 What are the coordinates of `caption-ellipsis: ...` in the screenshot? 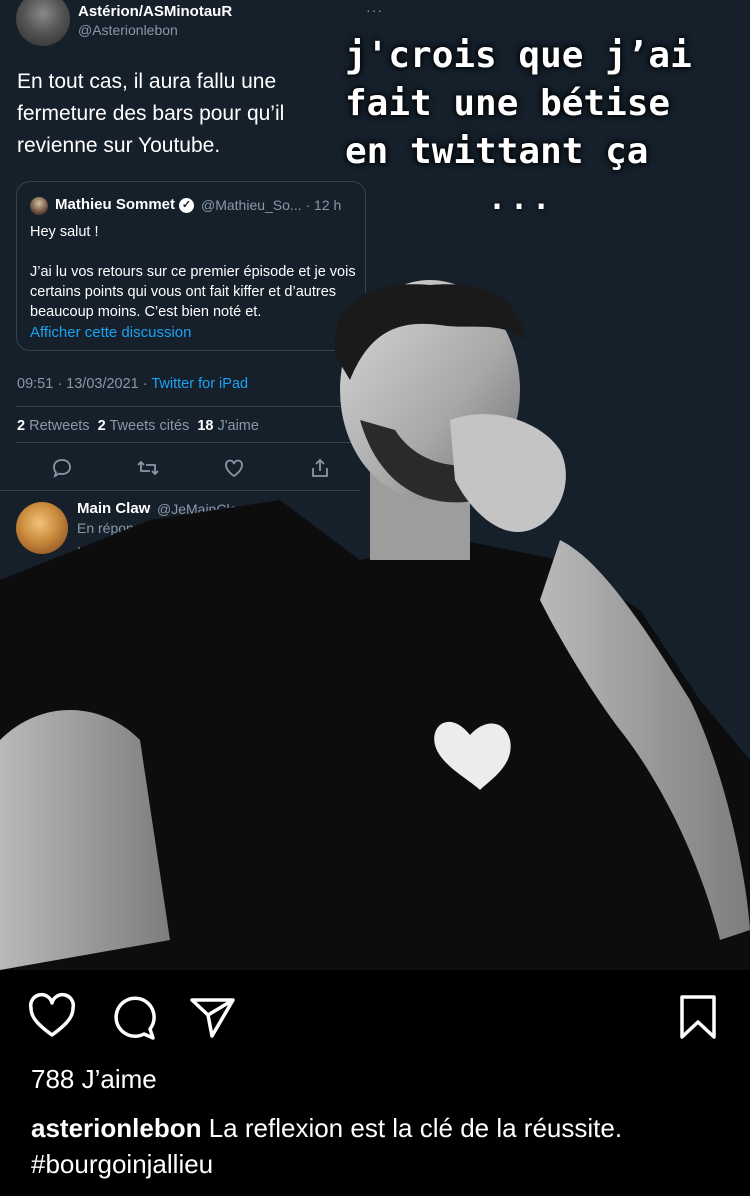 It's located at (521, 199).